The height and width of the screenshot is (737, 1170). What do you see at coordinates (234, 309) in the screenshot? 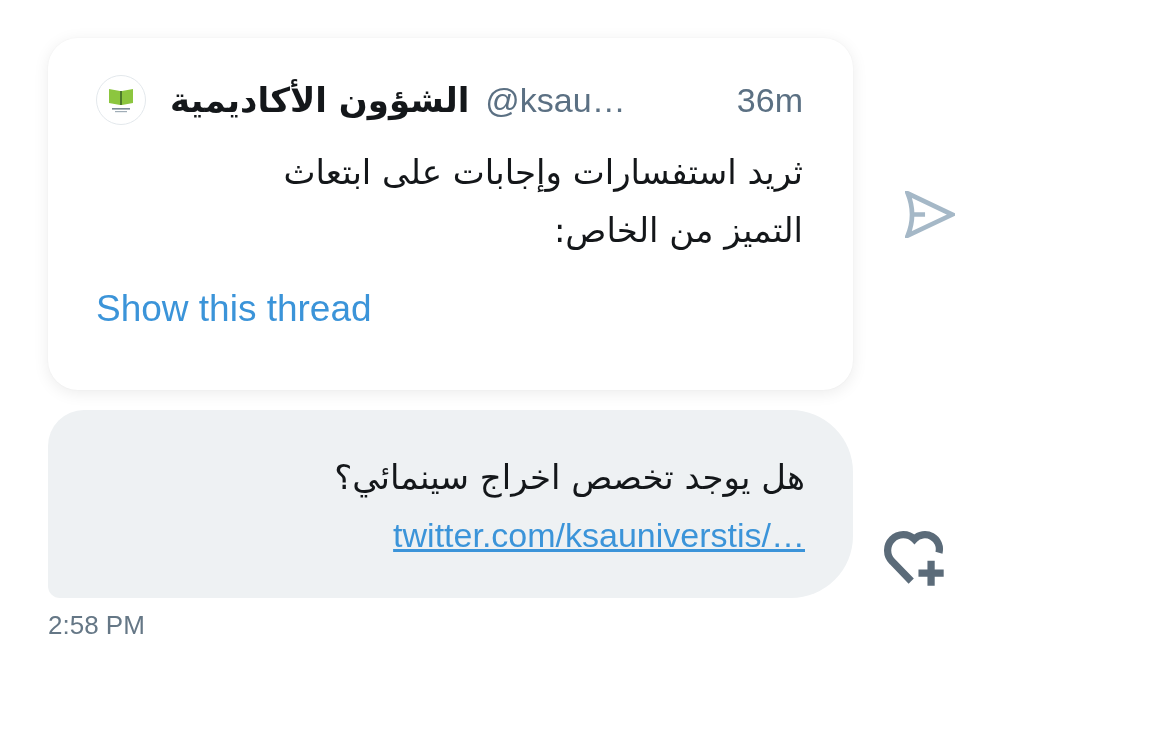
I see `show-thread-link: Show this thread` at bounding box center [234, 309].